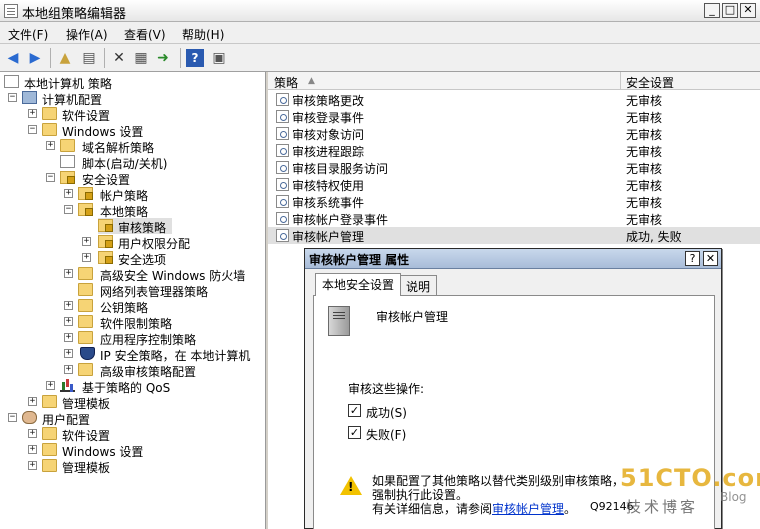 The width and height of the screenshot is (760, 529). Describe the element at coordinates (710, 258) in the screenshot. I see `dialog-close-button: ✕` at that location.